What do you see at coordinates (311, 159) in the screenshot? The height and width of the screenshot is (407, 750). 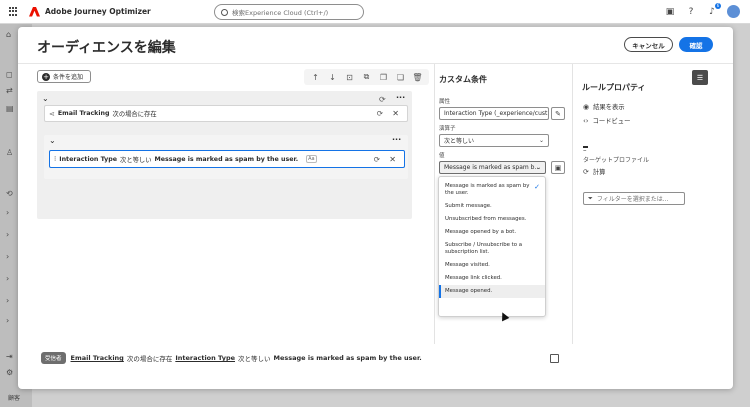 I see `case-sensitive-icon: Aa` at bounding box center [311, 159].